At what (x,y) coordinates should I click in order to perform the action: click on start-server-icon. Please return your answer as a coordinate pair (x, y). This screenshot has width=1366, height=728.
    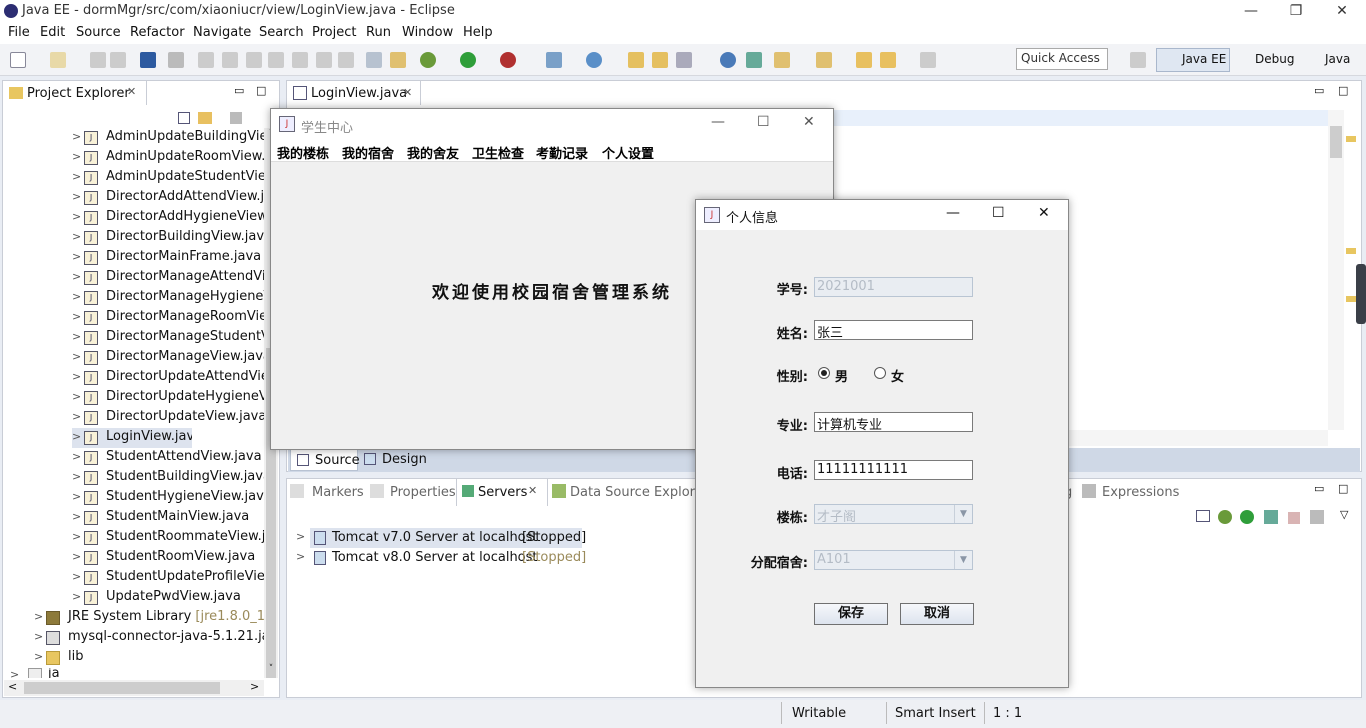
    Looking at the image, I should click on (1247, 517).